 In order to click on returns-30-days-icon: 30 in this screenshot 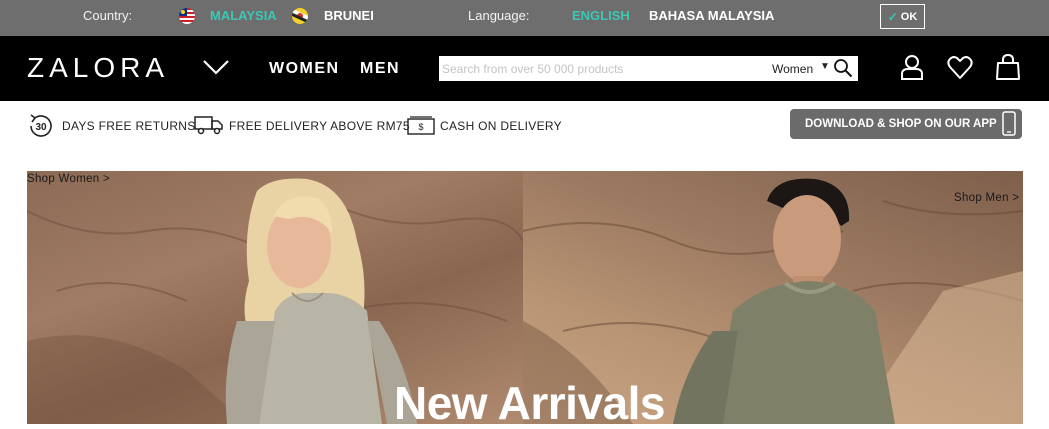, I will do `click(41, 125)`.